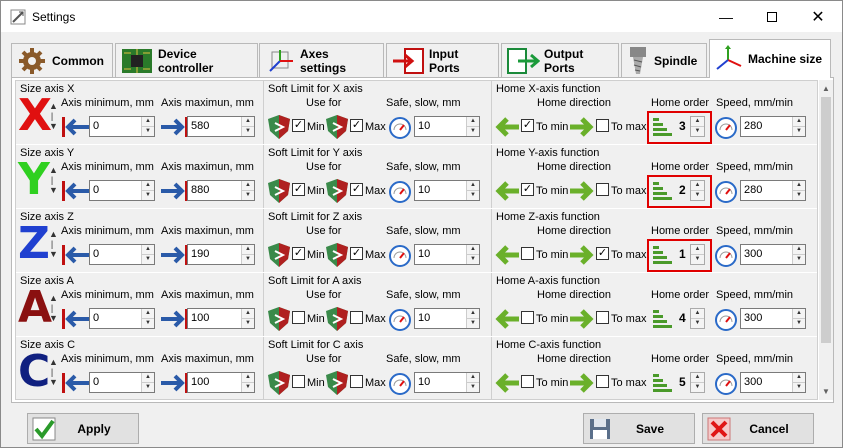 The image size is (843, 448). I want to click on scroll-up-icon: ▲, so click(826, 89).